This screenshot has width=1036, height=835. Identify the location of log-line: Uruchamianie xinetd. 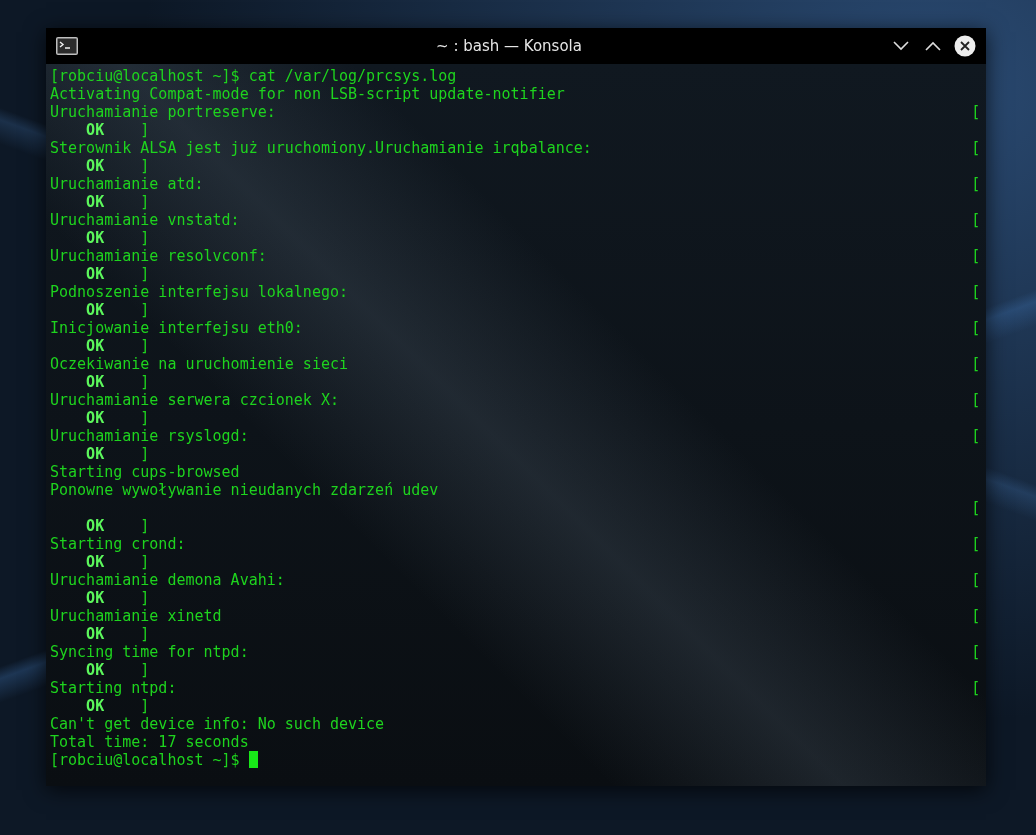
(136, 616).